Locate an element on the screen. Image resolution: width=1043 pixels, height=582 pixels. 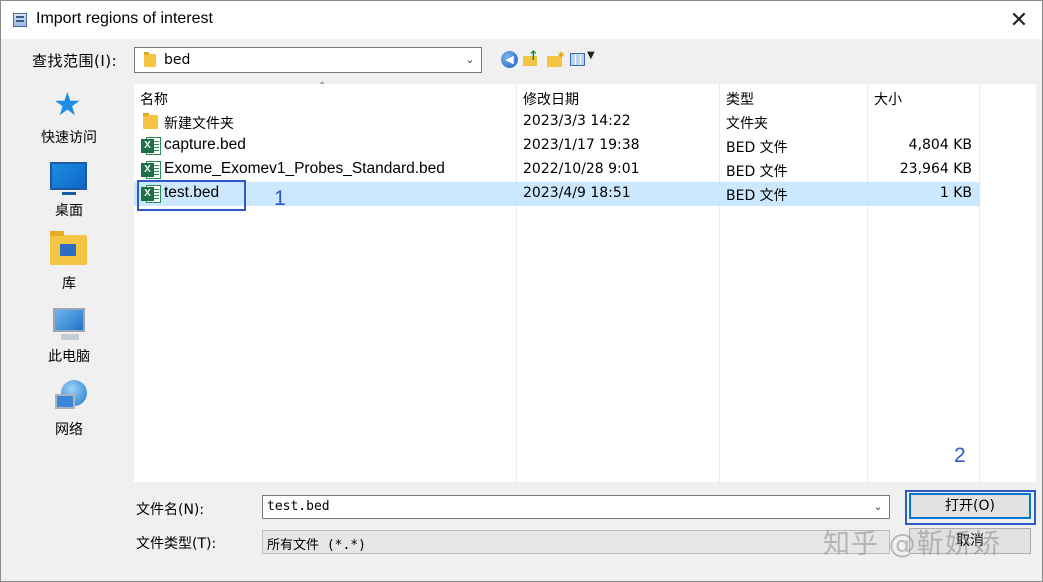
file-name: Exome_Exomev1_Probes_Standard.bed is located at coordinates (304, 168).